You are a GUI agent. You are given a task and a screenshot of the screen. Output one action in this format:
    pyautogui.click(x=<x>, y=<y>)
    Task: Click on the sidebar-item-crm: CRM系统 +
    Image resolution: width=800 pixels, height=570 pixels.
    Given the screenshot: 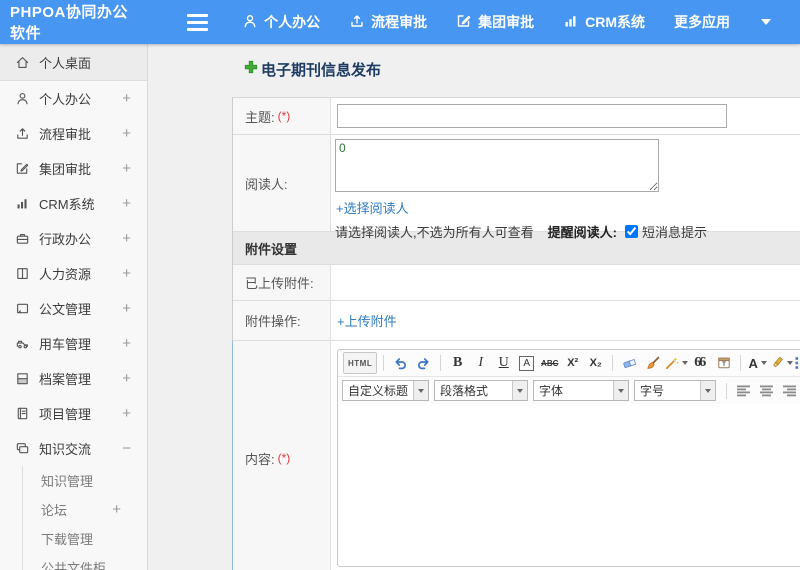 What is the action you would take?
    pyautogui.click(x=73, y=203)
    